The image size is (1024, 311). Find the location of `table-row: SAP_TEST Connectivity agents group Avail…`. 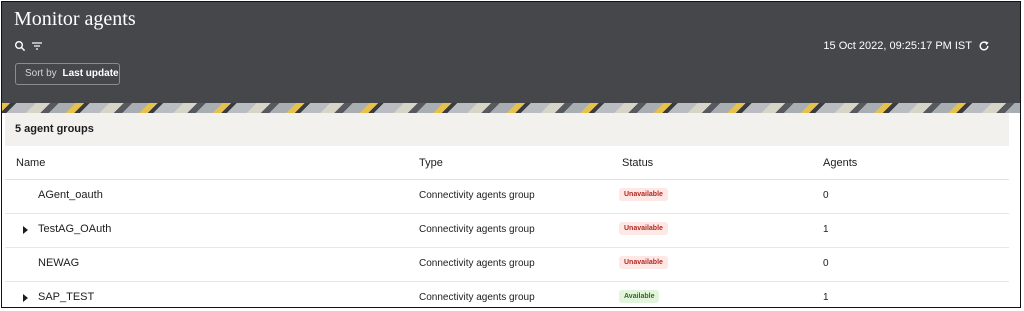

table-row: SAP_TEST Connectivity agents group Avail… is located at coordinates (507, 294).